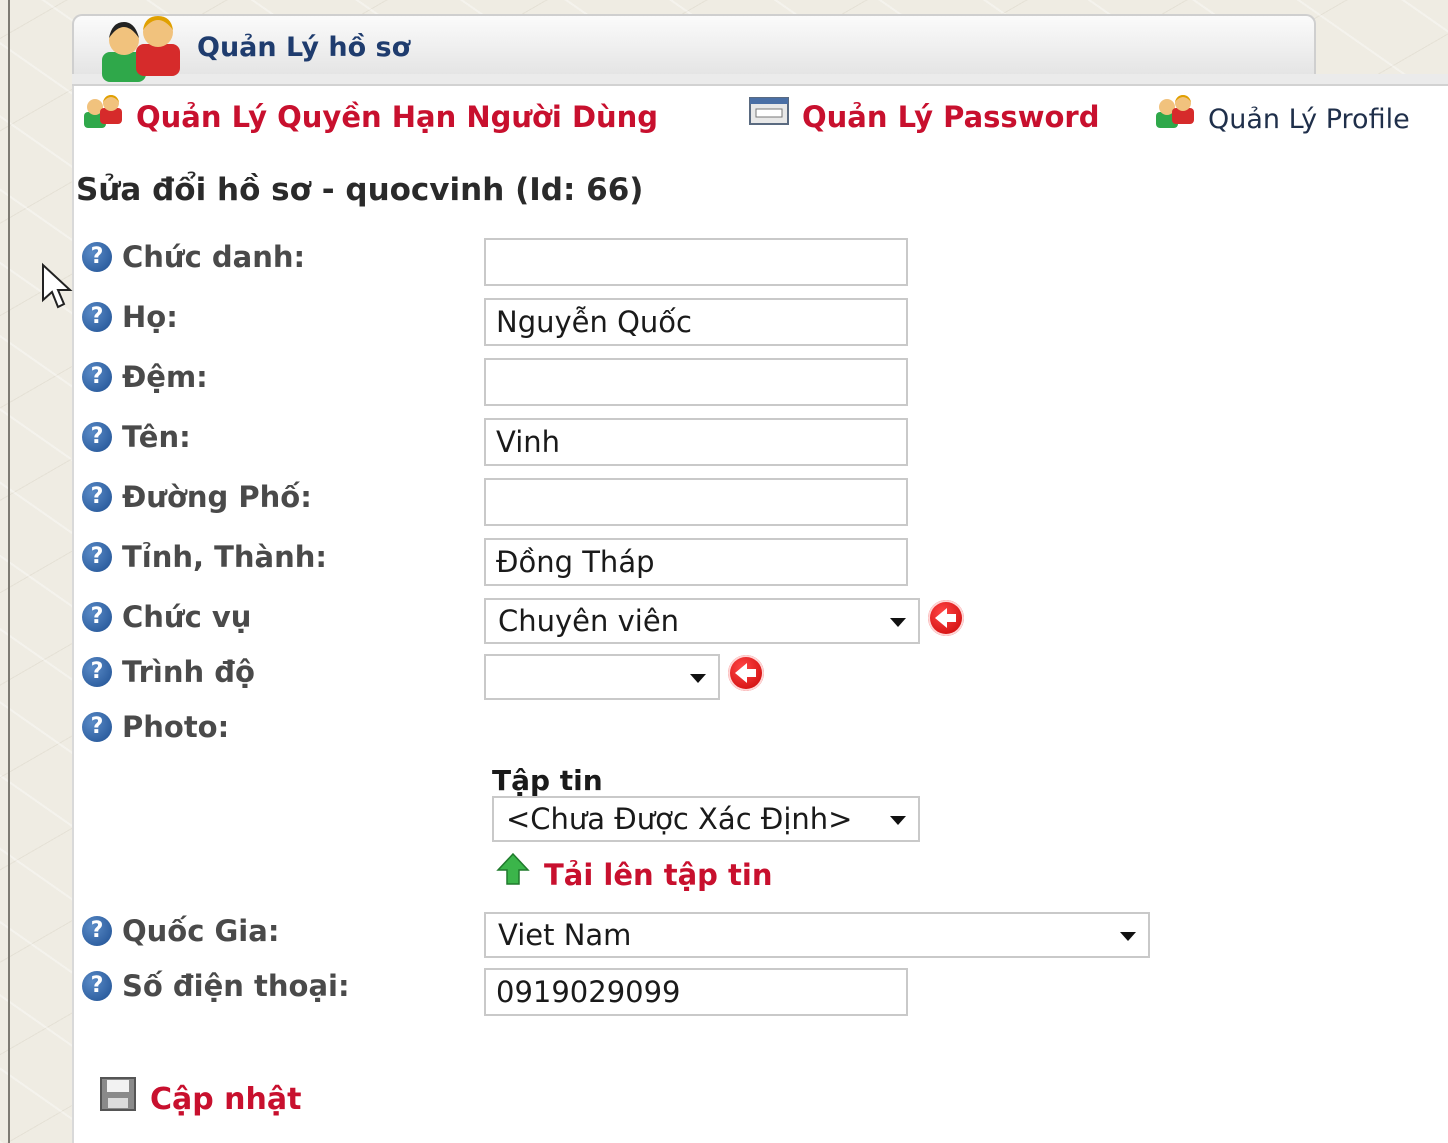 Image resolution: width=1448 pixels, height=1143 pixels. Describe the element at coordinates (397, 117) in the screenshot. I see `menu-user-permissions: Quản Lý Quyền Hạn Người Dùng` at that location.